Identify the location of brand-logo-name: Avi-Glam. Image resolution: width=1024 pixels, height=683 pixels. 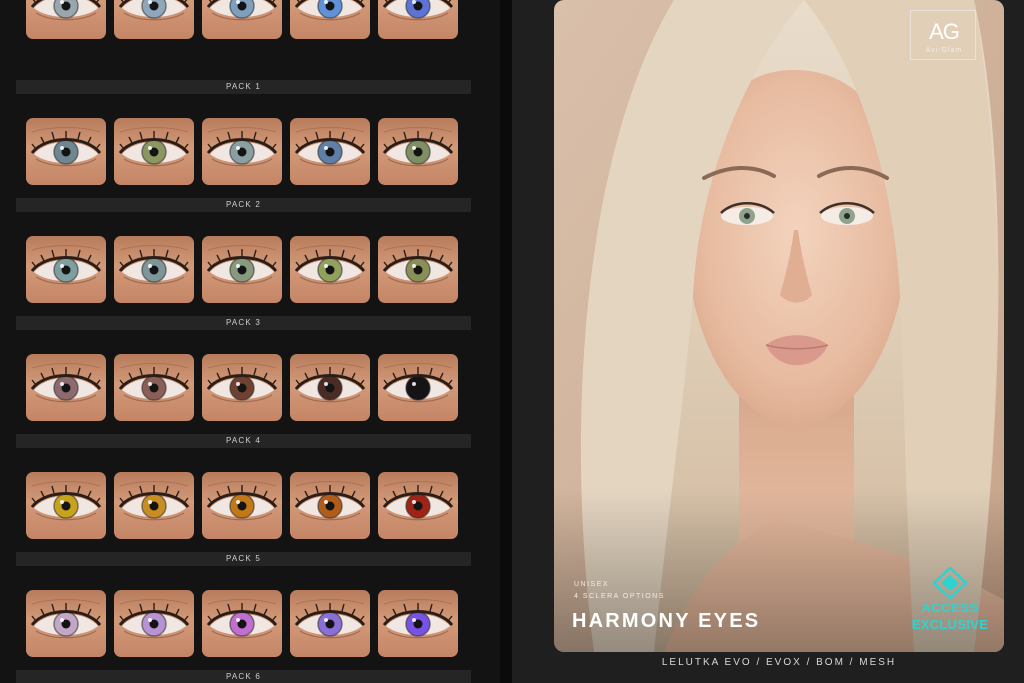
(944, 50).